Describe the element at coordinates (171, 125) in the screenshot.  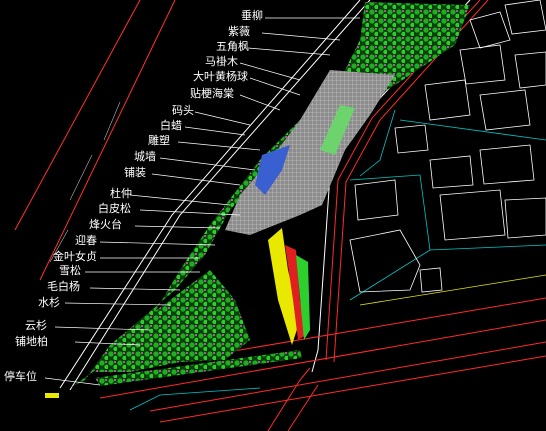
I see `label-baila: 白蜡` at that location.